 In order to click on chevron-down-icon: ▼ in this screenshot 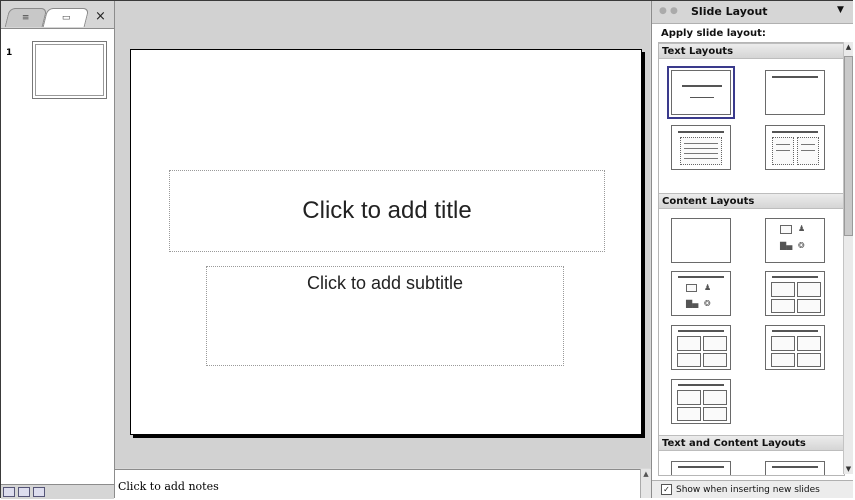, I will do `click(840, 10)`.